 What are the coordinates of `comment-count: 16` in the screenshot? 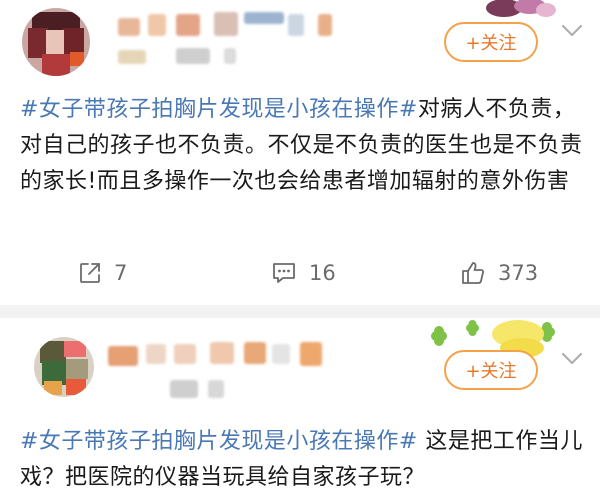 It's located at (322, 273).